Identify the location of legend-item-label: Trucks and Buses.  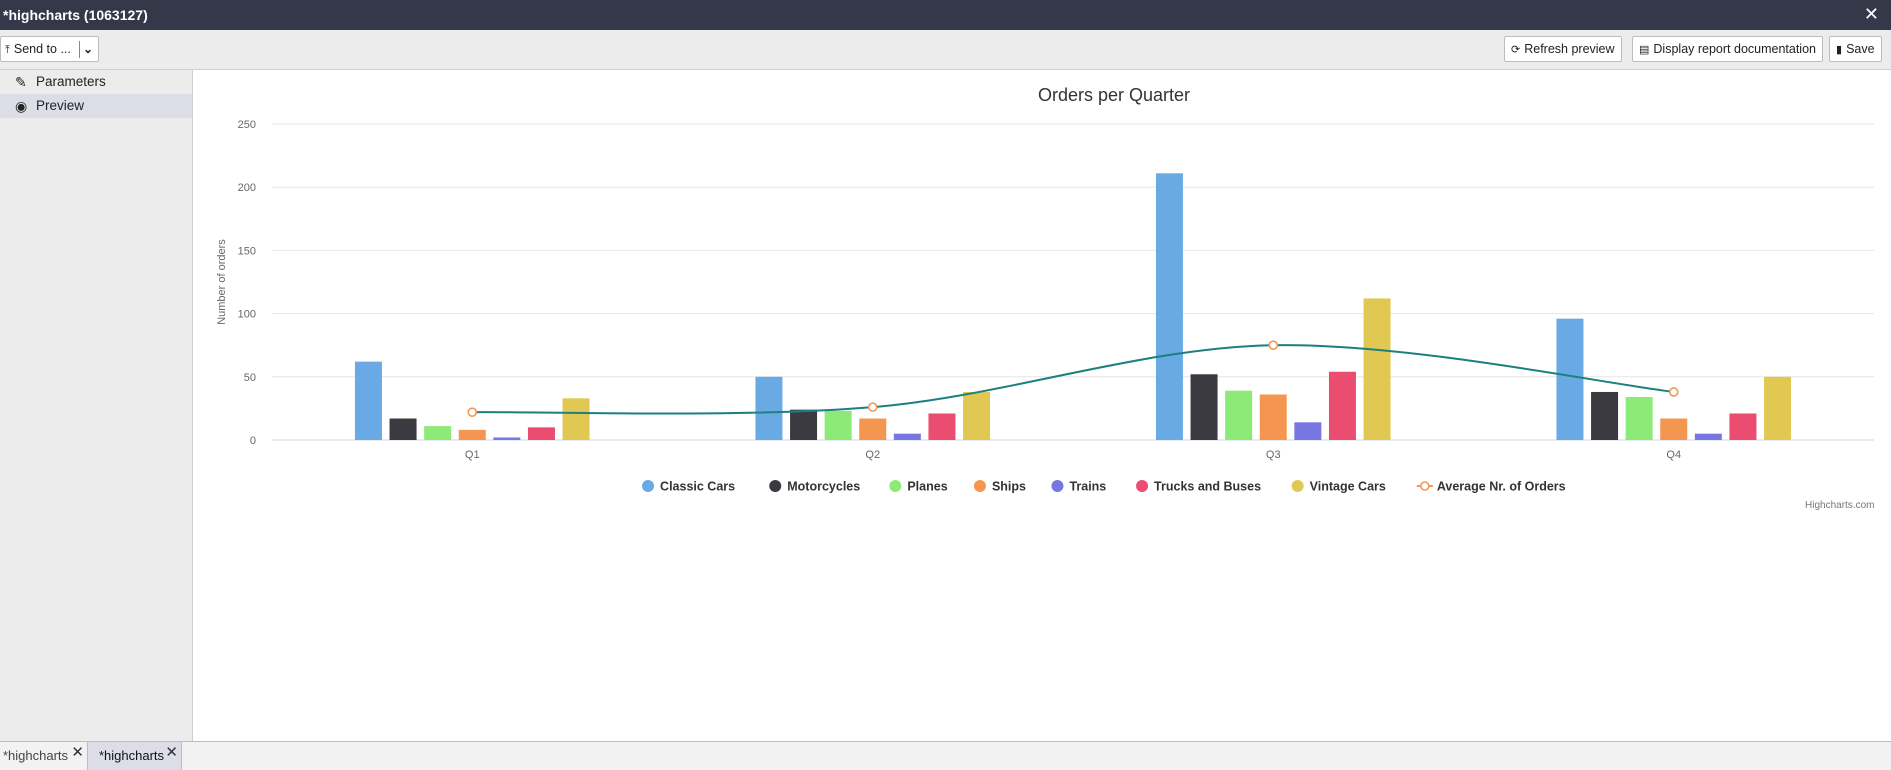
(1207, 487).